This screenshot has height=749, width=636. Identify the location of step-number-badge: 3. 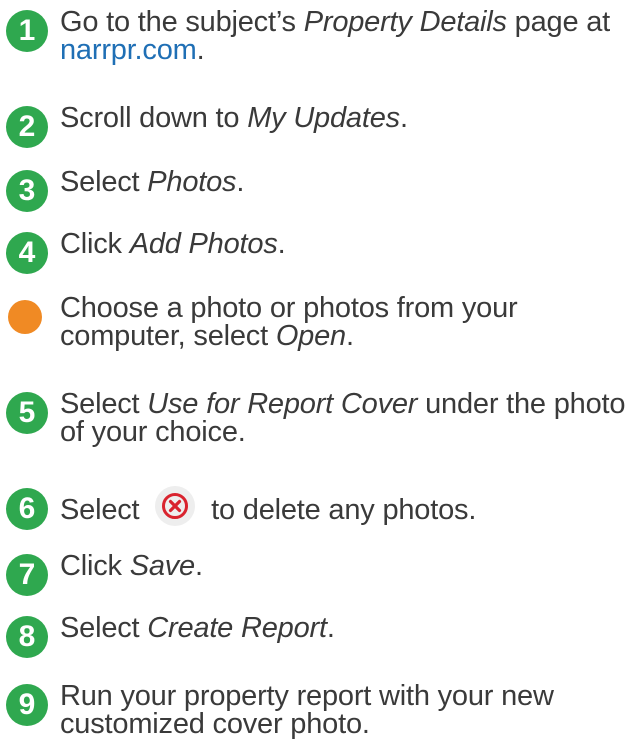
(27, 191).